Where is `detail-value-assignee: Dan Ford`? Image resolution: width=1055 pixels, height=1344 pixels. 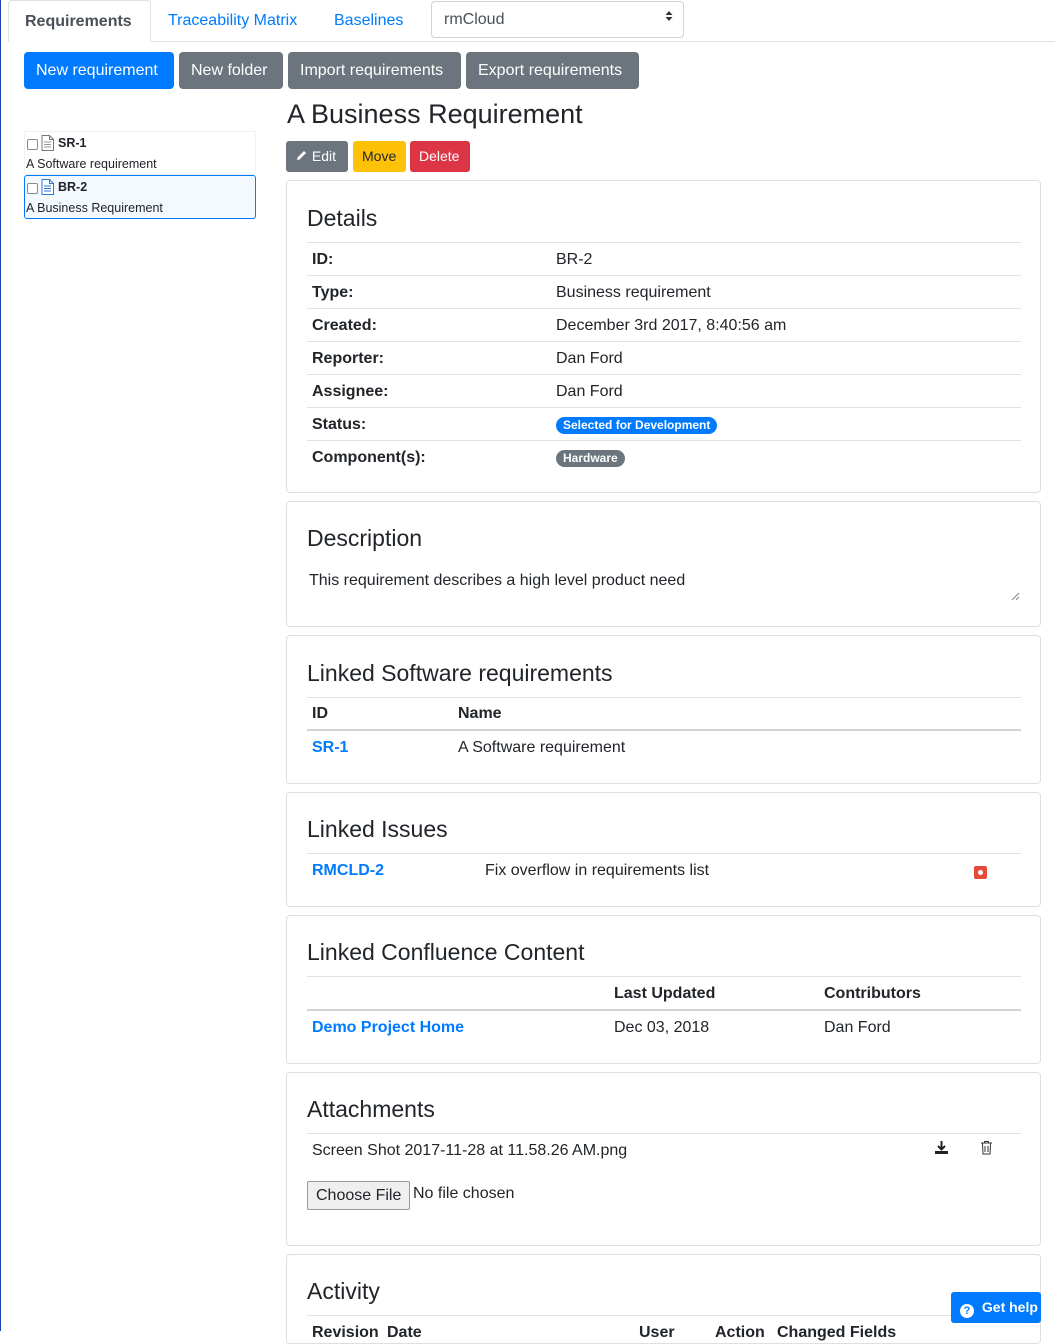 detail-value-assignee: Dan Ford is located at coordinates (589, 391).